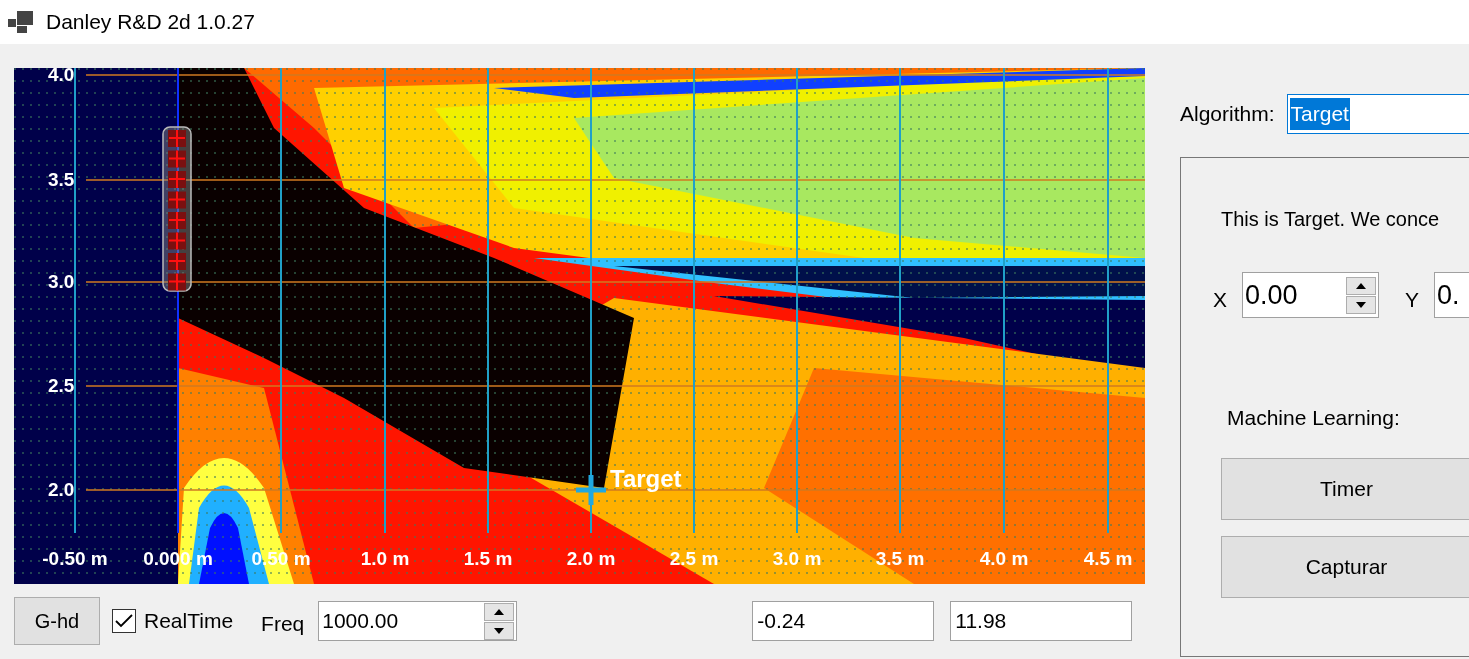 The image size is (1469, 659). What do you see at coordinates (57, 621) in the screenshot?
I see `g-hd-button: G-hd` at bounding box center [57, 621].